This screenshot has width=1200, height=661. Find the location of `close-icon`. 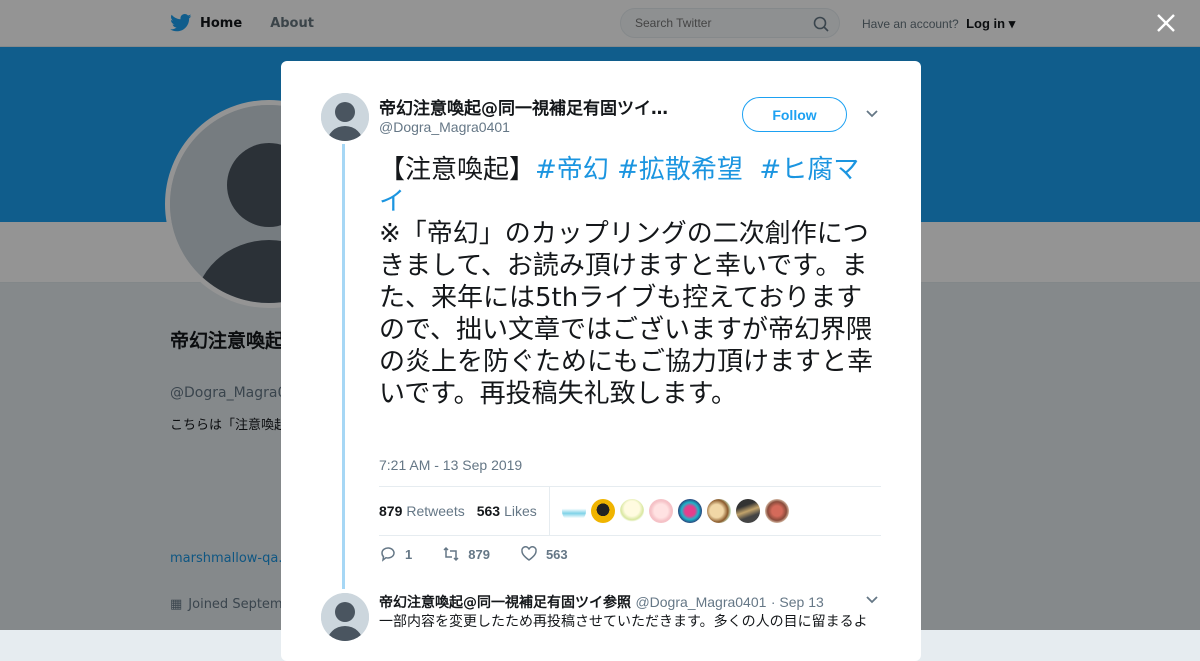

close-icon is located at coordinates (1166, 23).